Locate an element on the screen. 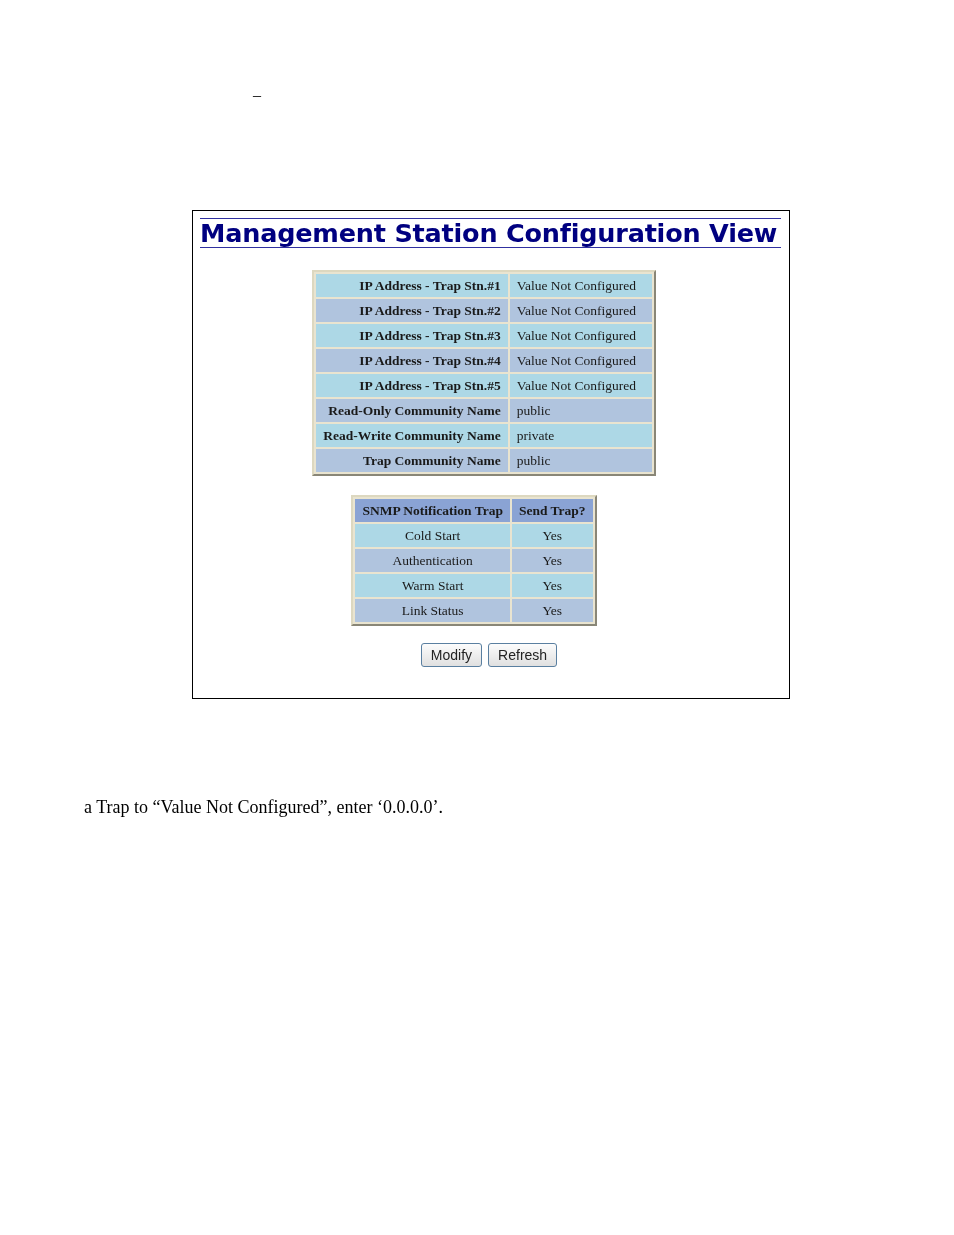 Image resolution: width=954 pixels, height=1235 pixels. column-header: Send Trap? is located at coordinates (552, 510).